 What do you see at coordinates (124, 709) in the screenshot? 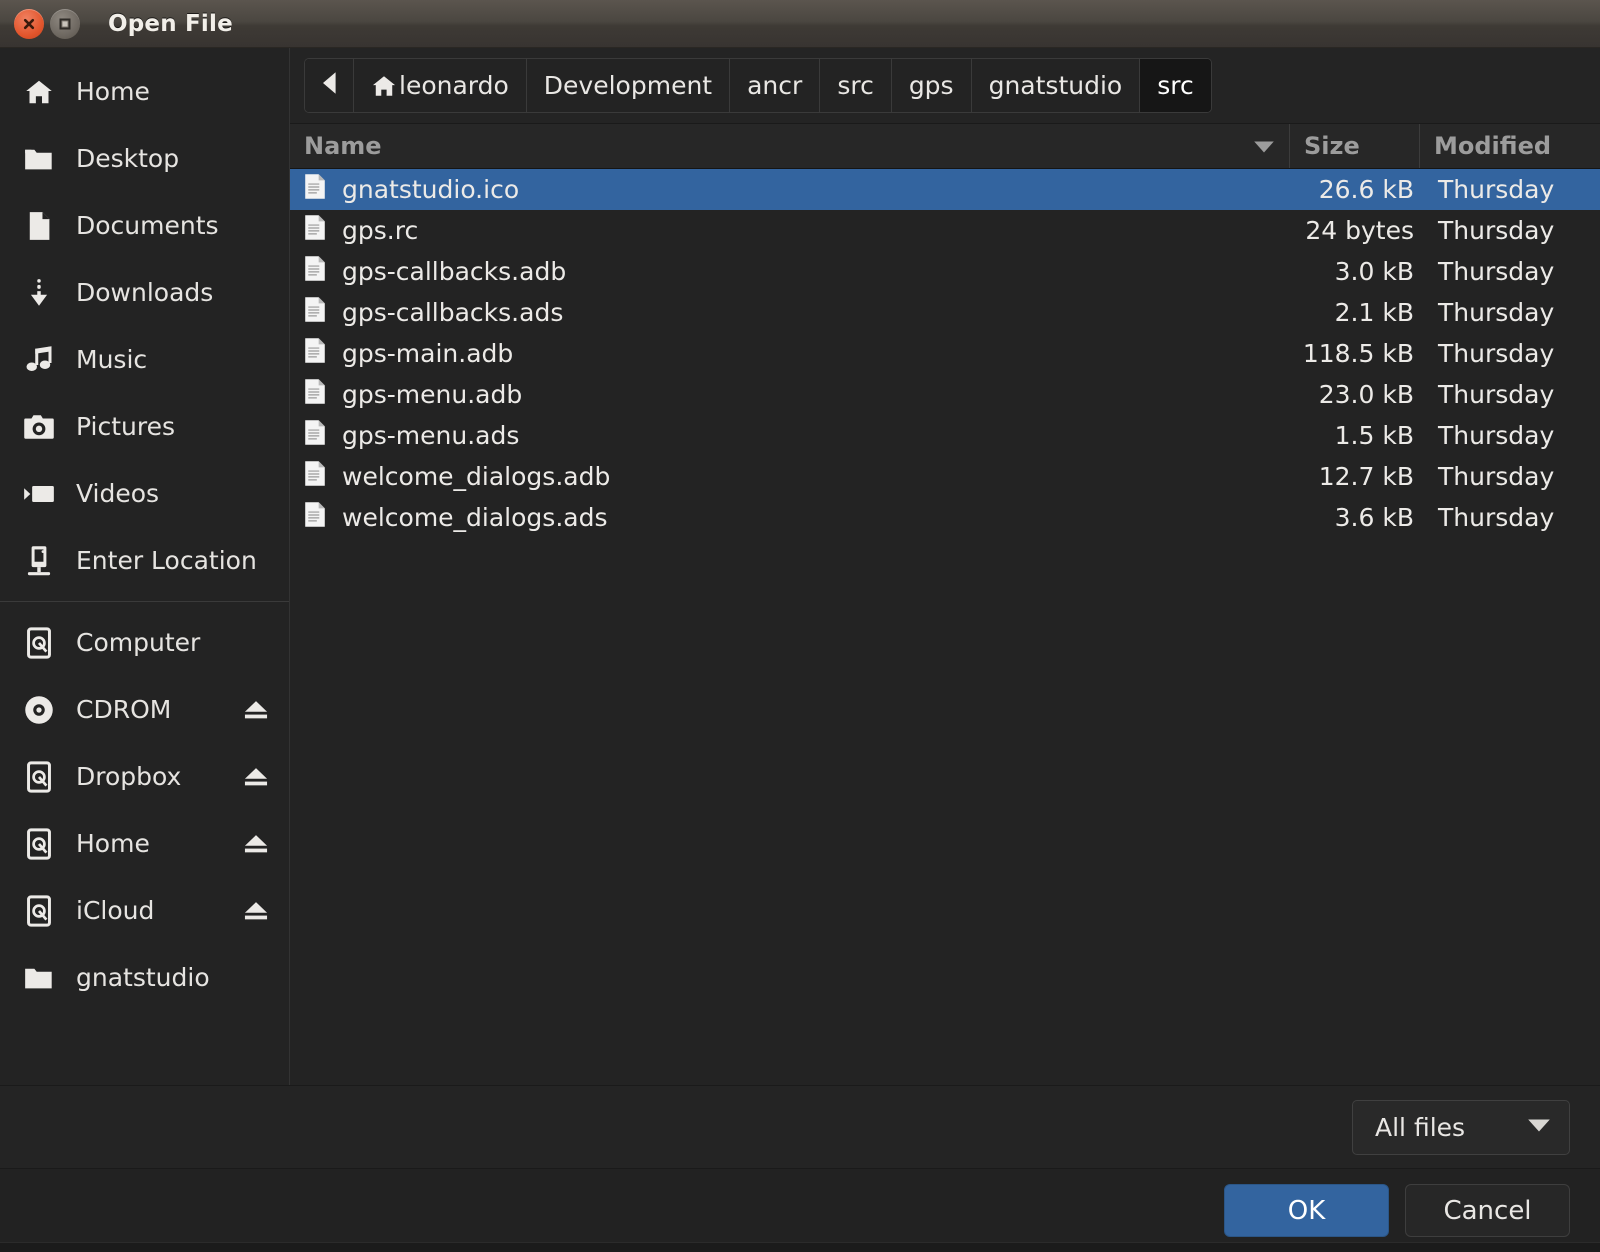
I see `sidebar-item-label: CDROM` at bounding box center [124, 709].